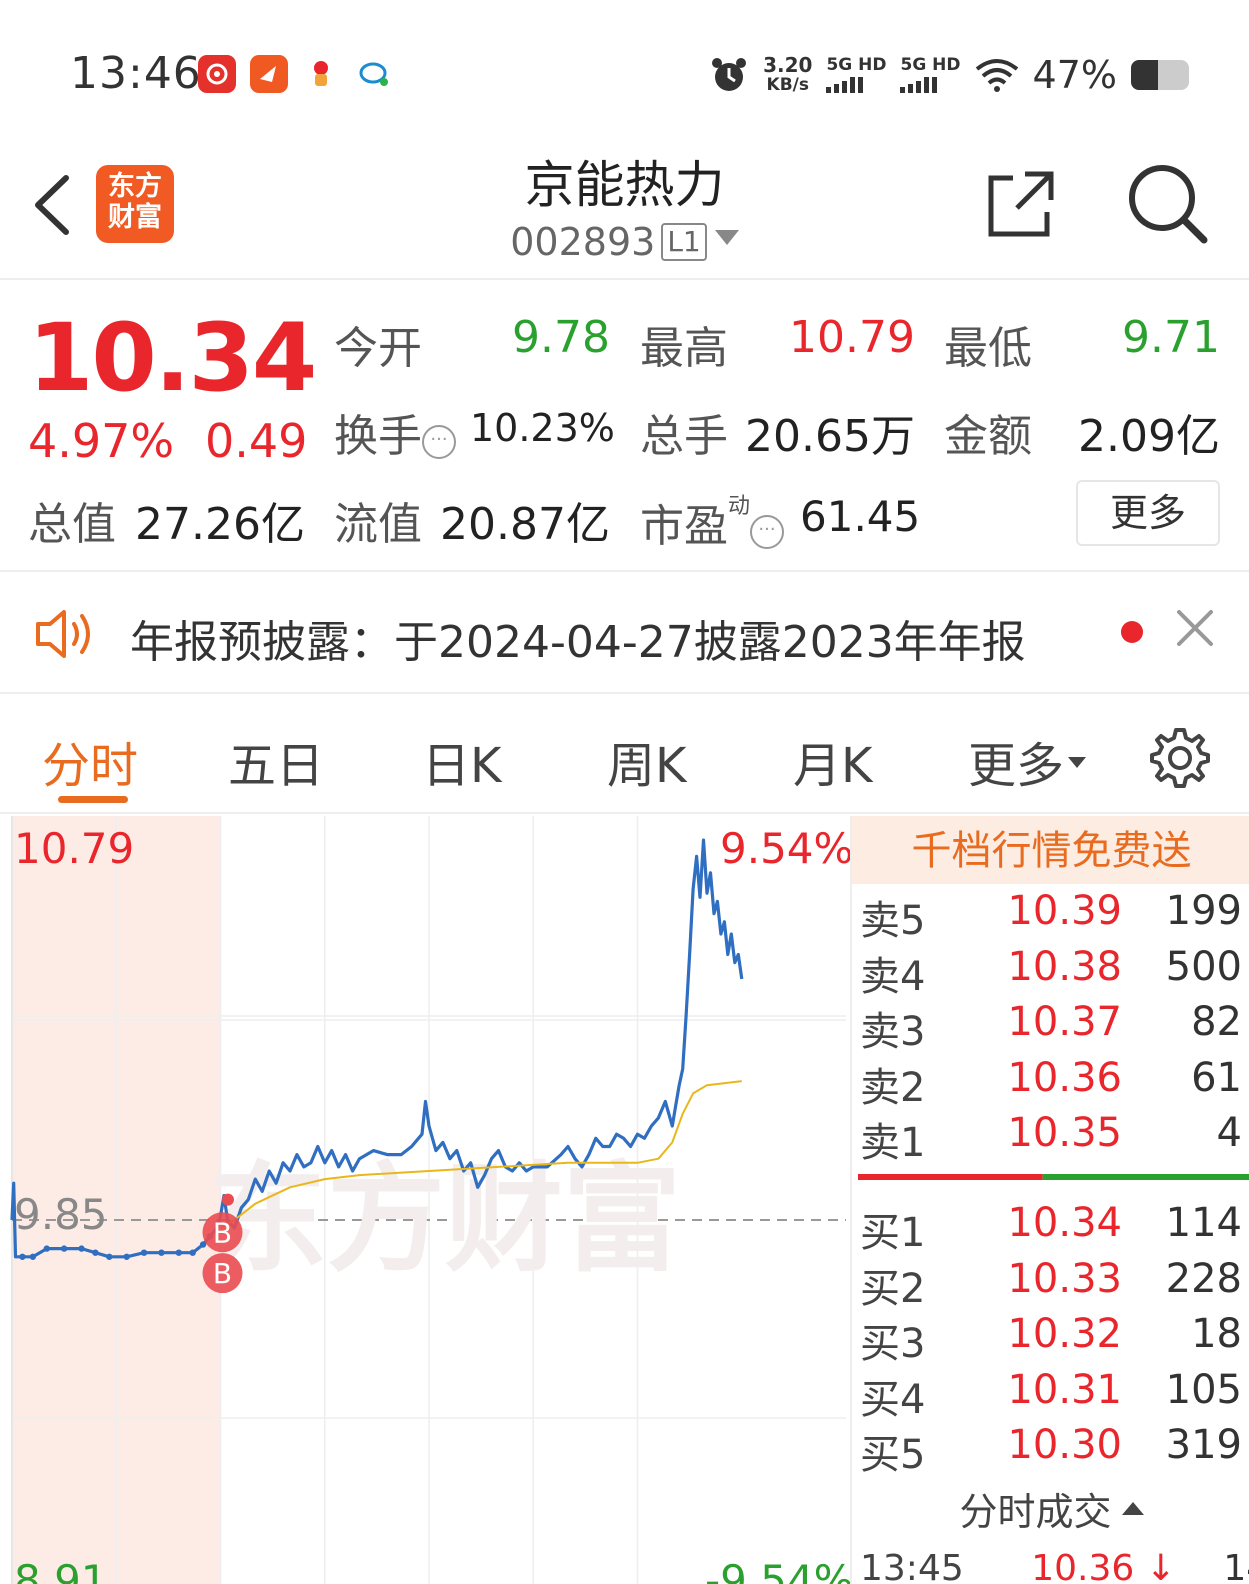 The height and width of the screenshot is (1584, 1249). I want to click on bid-volume: 228, so click(1203, 1278).